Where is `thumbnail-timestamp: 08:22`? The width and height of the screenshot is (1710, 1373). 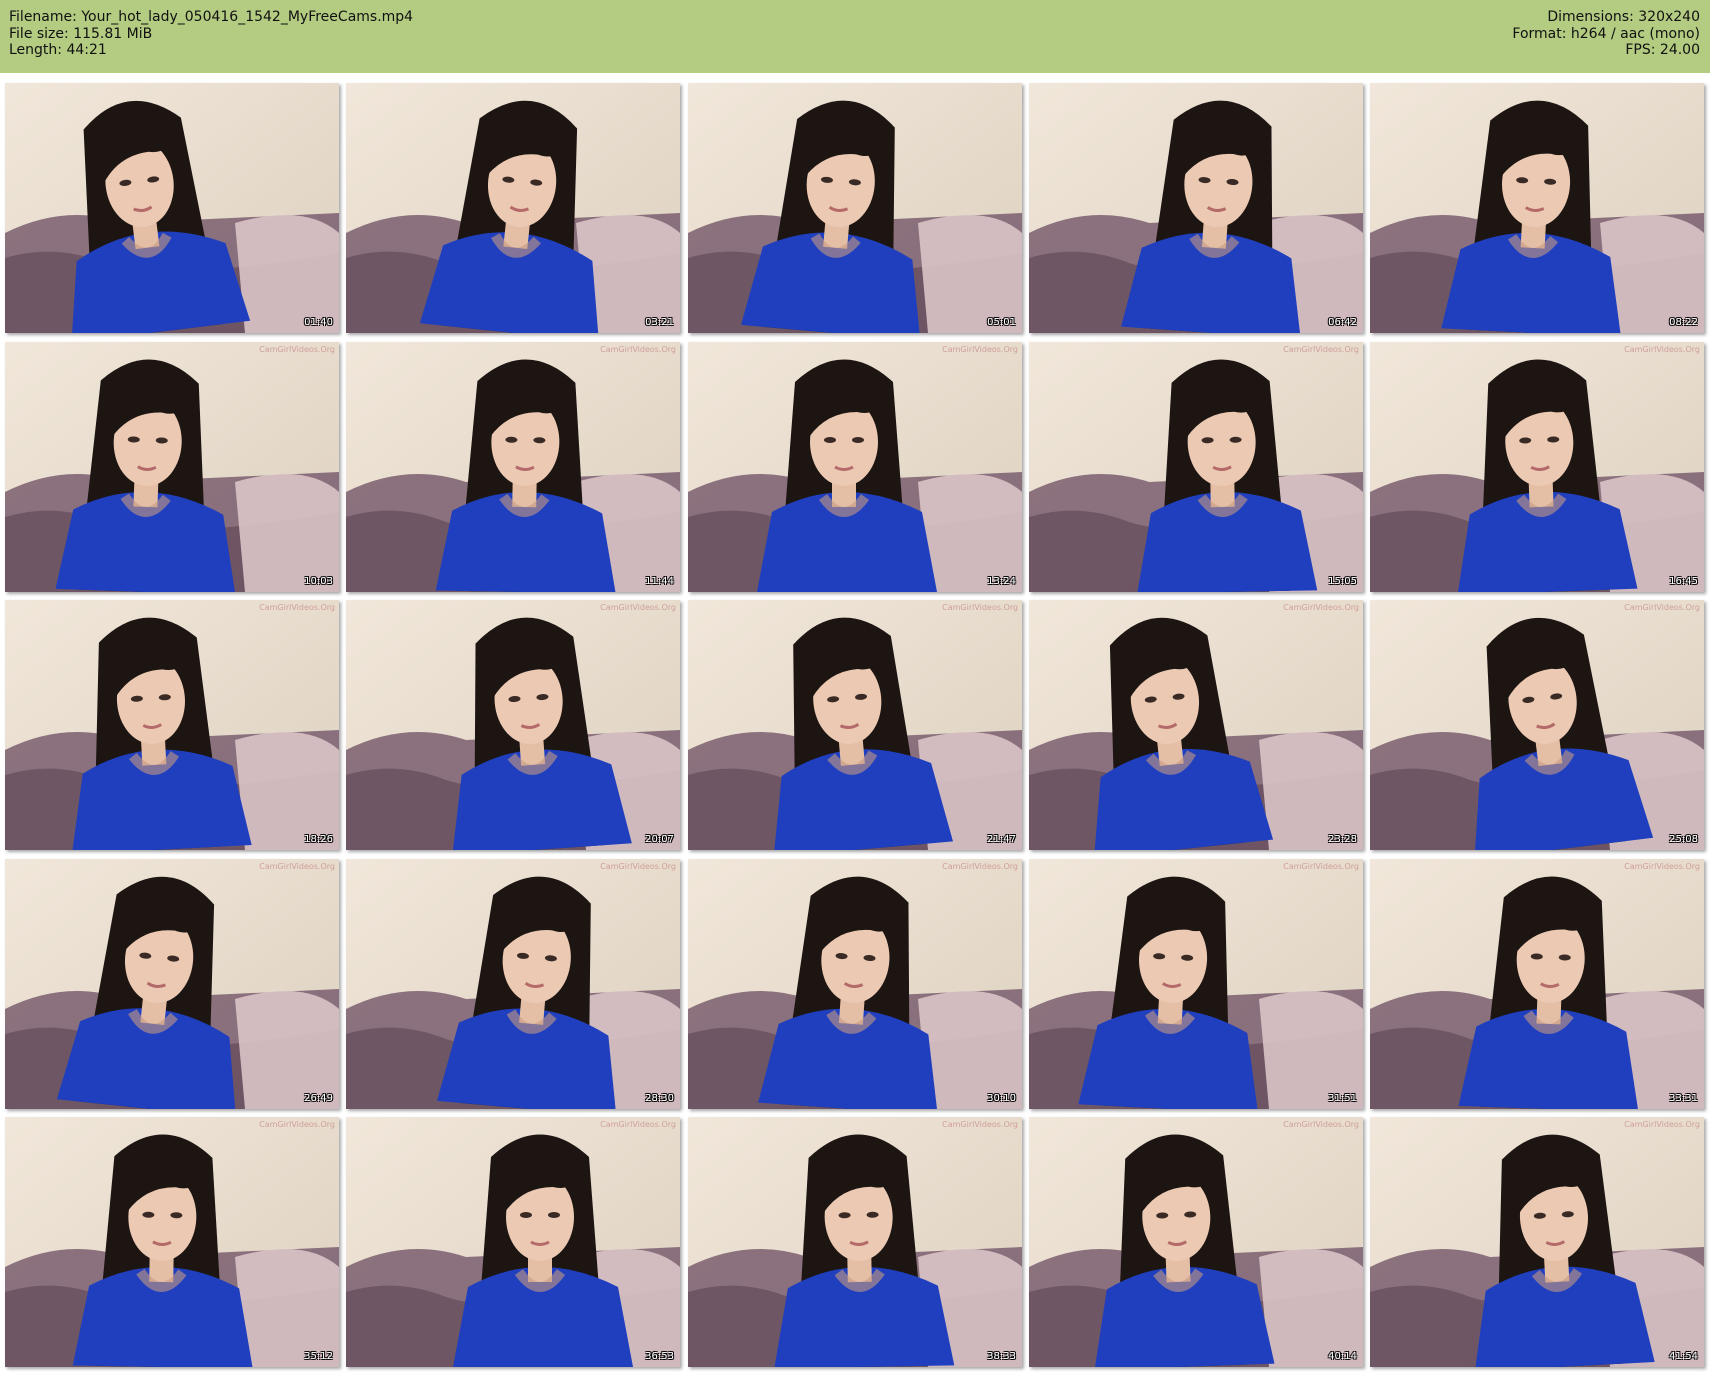
thumbnail-timestamp: 08:22 is located at coordinates (1683, 322).